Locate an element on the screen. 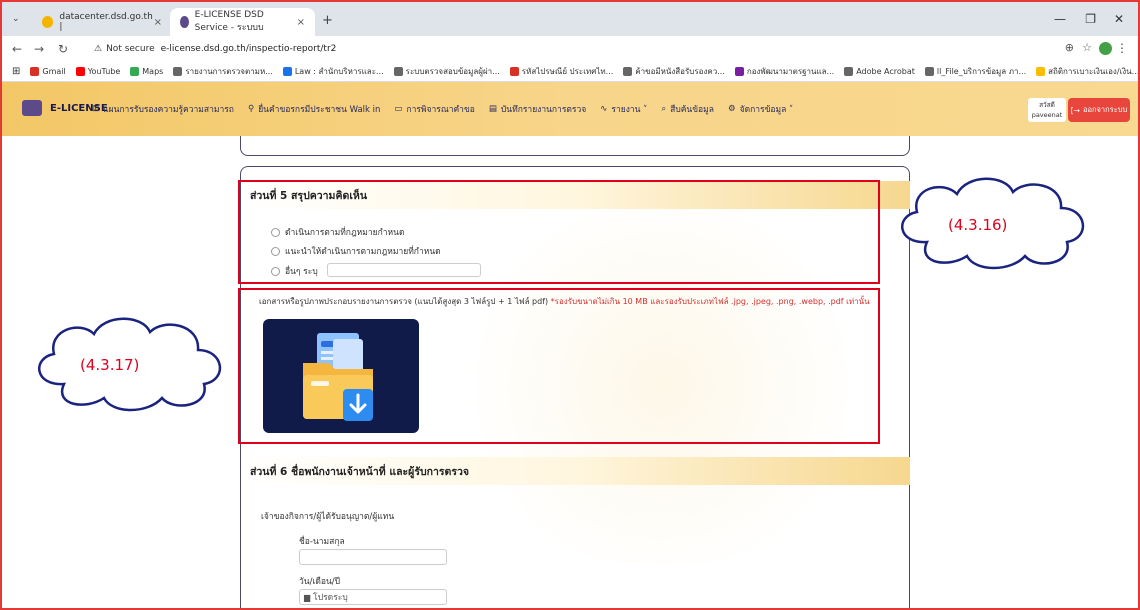 The width and height of the screenshot is (1140, 610). search-icon: ⌕ is located at coordinates (664, 109).